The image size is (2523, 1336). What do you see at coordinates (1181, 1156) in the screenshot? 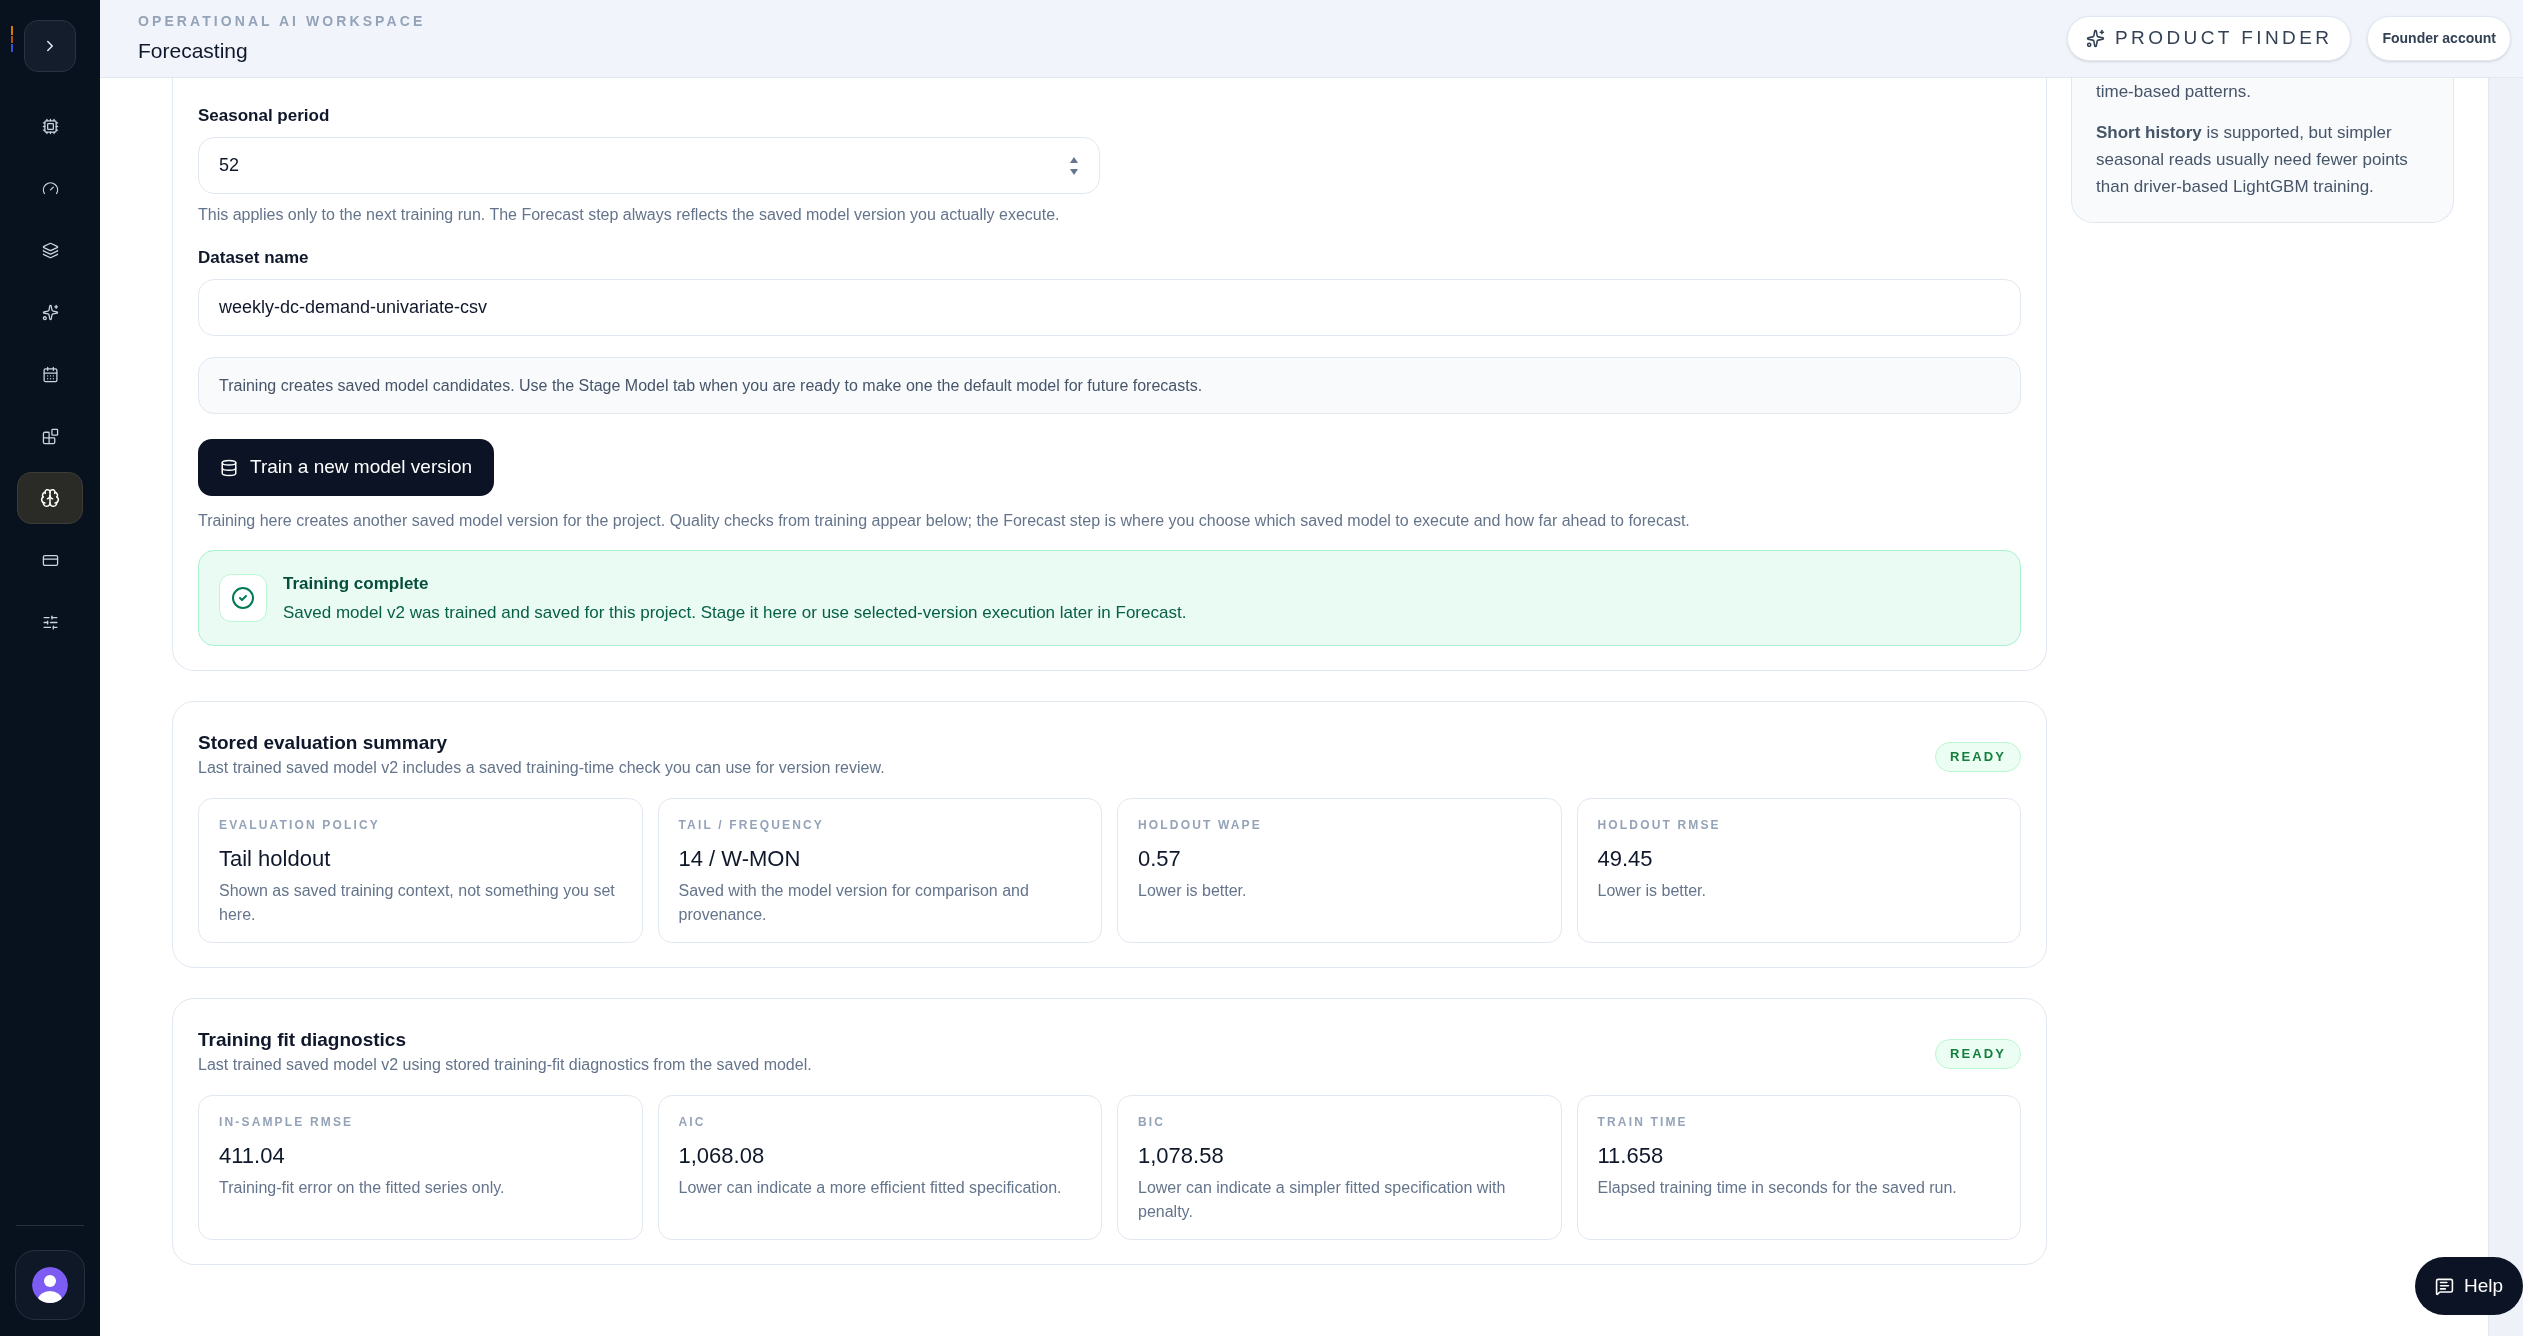
I see `metric-value: 1,078.58` at bounding box center [1181, 1156].